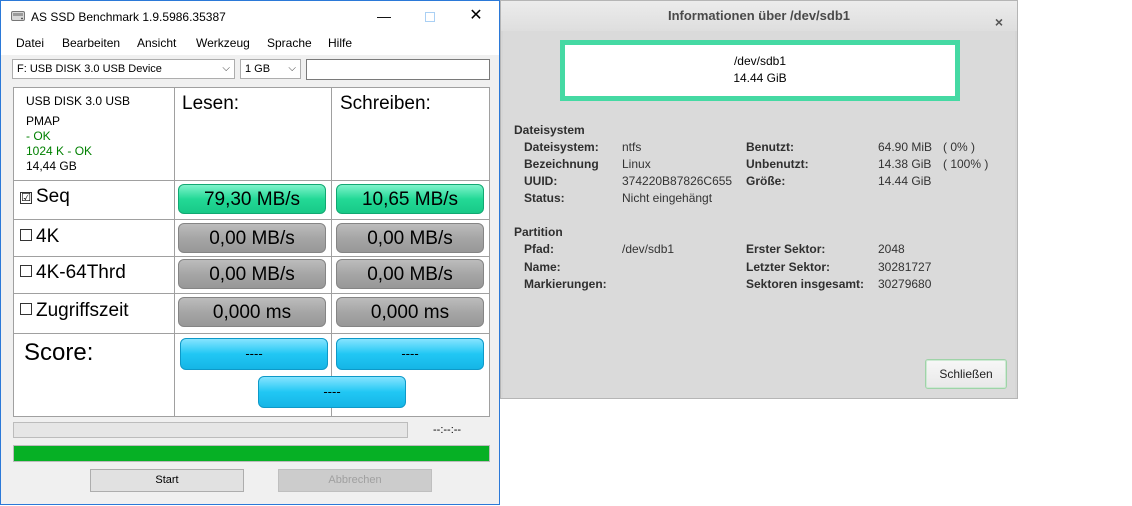  What do you see at coordinates (59, 151) in the screenshot?
I see `device-alignment: 1024 K - OK` at bounding box center [59, 151].